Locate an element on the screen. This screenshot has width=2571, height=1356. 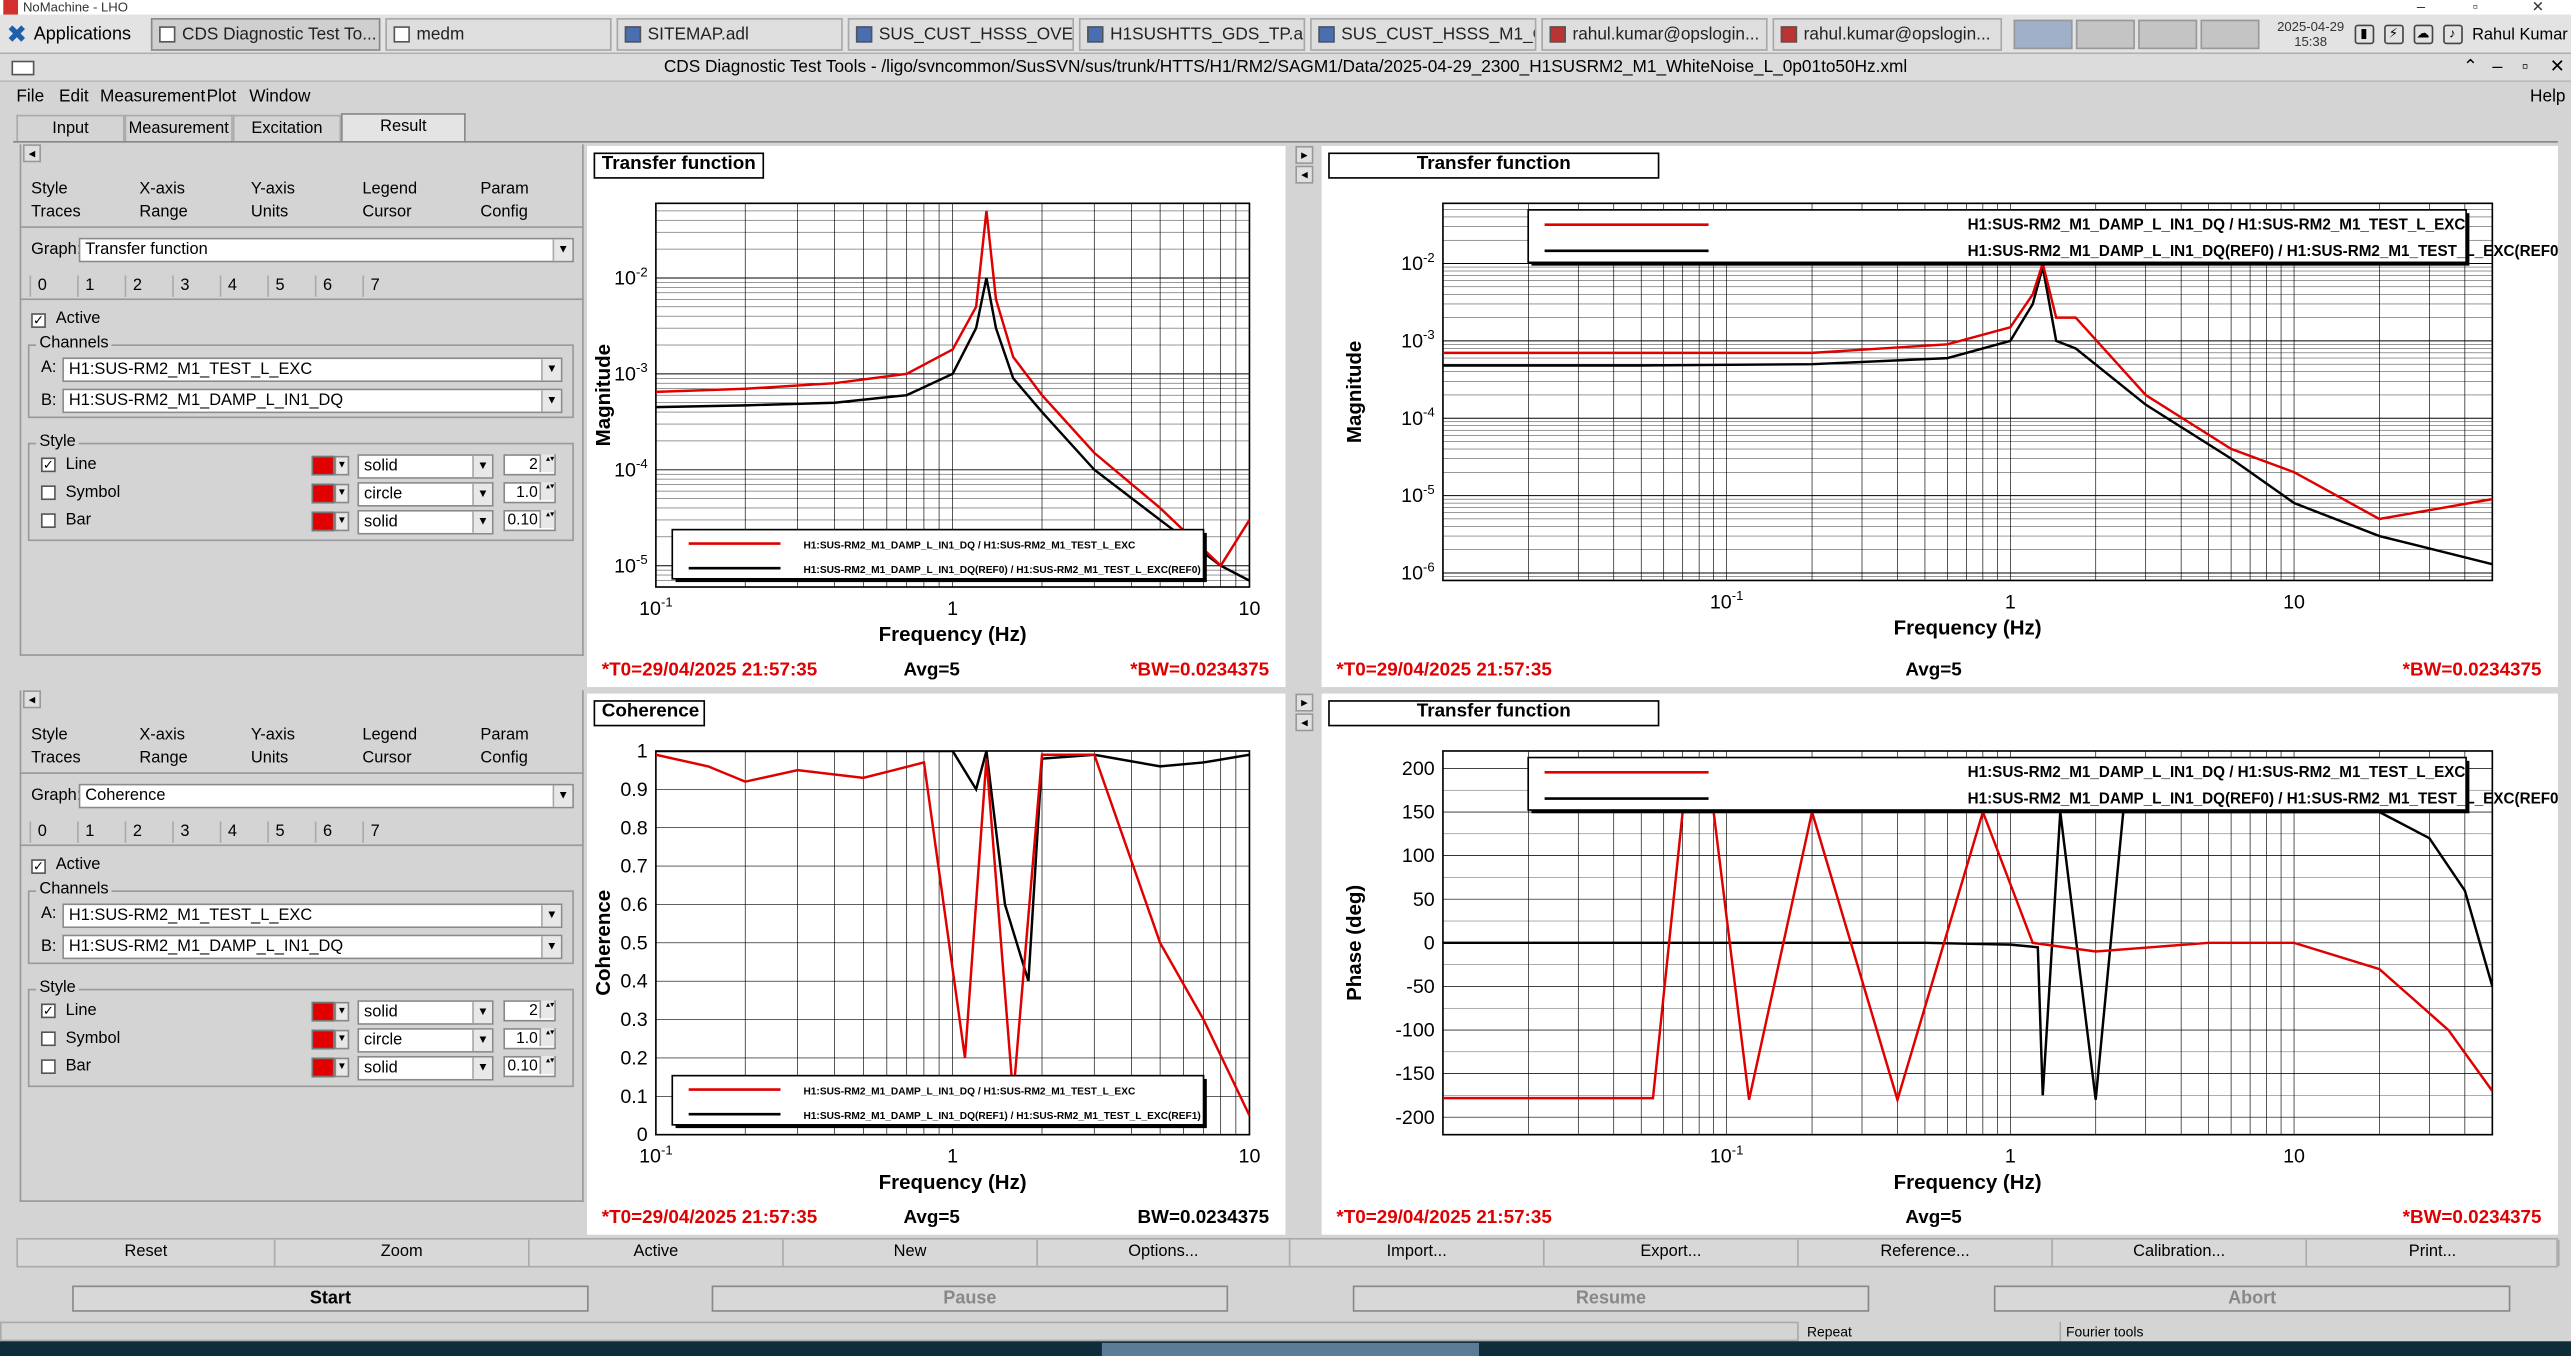
bottom-button-reset: Reset is located at coordinates (147, 1252).